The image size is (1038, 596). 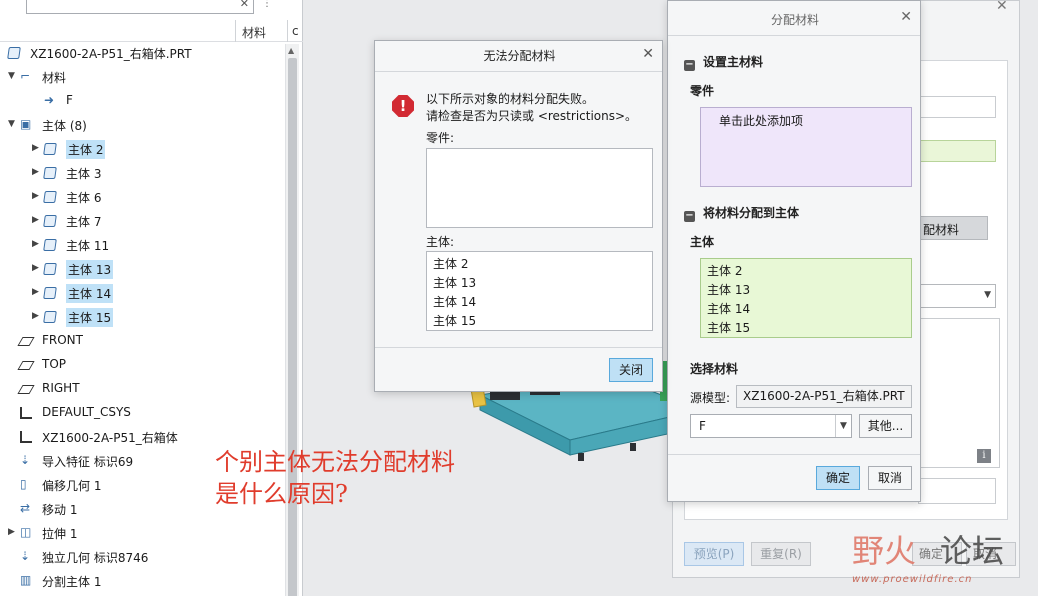 I want to click on parts-collector: 单击此处添加项, so click(x=806, y=147).